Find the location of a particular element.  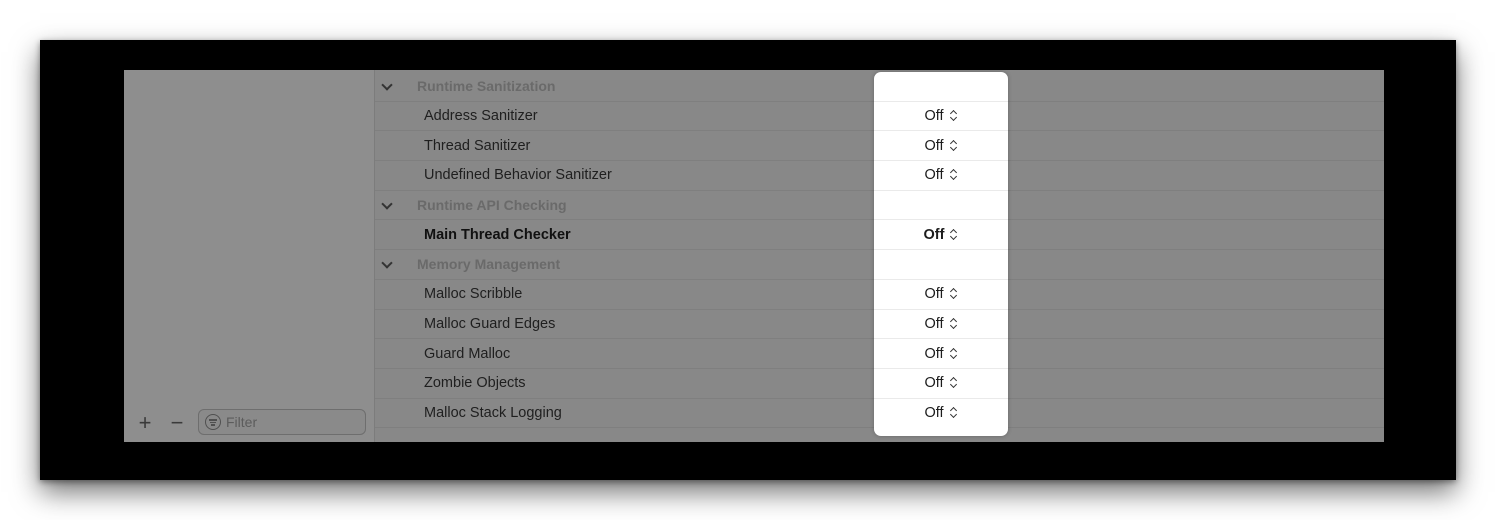

section-label: Runtime Sanitization is located at coordinates (486, 86).